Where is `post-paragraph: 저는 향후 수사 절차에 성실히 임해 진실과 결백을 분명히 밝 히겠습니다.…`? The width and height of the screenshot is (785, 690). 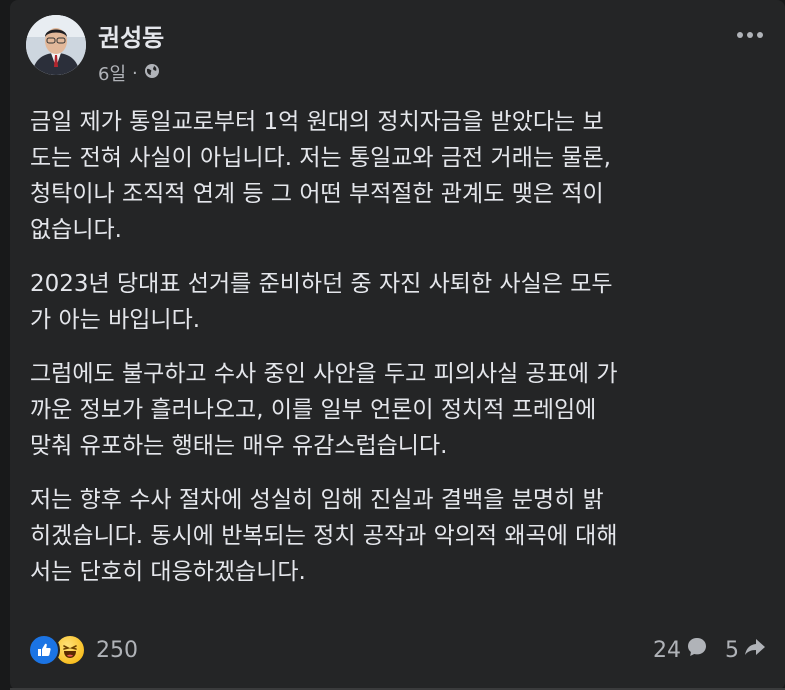
post-paragraph: 저는 향후 수사 절차에 성실히 임해 진실과 결백을 분명히 밝 히겠습니다.… is located at coordinates (324, 536).